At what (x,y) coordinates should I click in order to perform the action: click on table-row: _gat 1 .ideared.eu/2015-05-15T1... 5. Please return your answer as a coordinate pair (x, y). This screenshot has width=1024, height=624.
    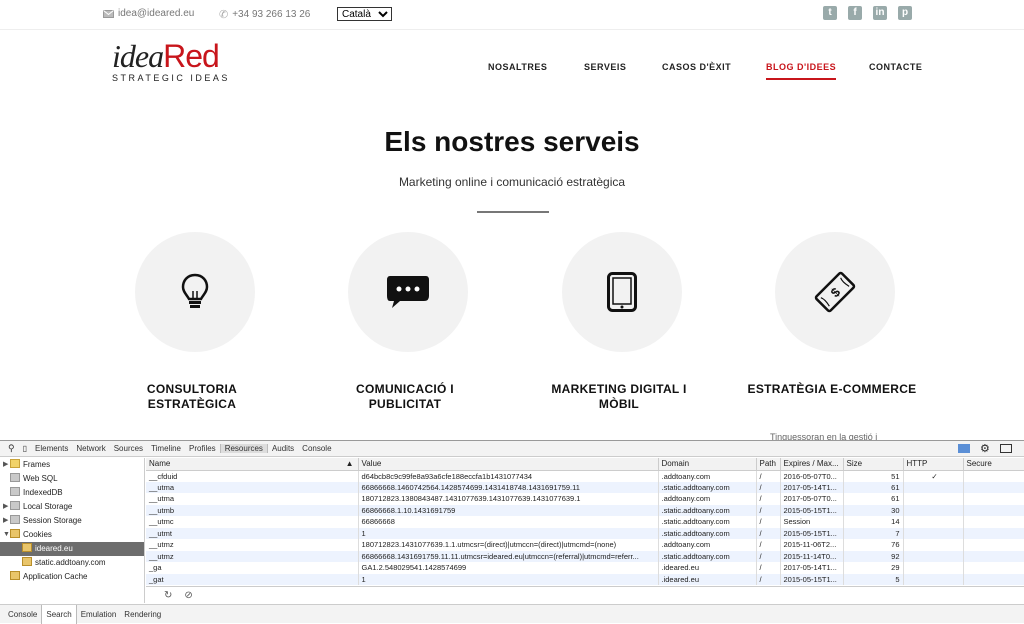
    Looking at the image, I should click on (585, 579).